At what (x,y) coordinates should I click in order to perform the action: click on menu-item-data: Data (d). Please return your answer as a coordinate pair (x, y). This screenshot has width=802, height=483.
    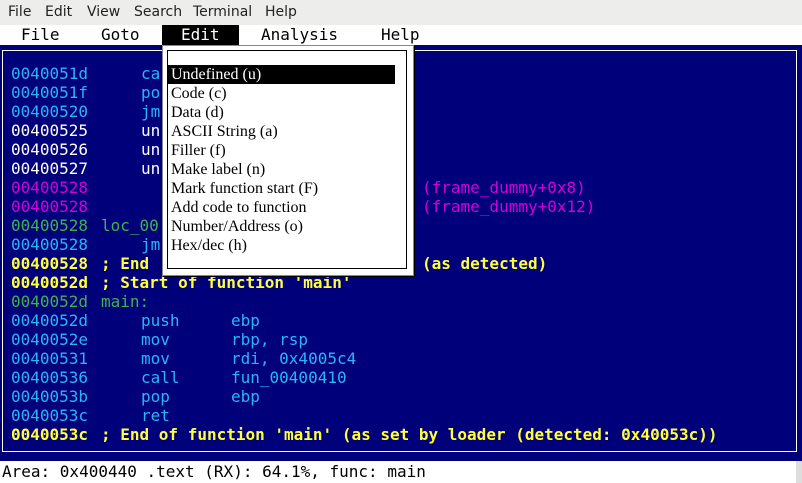
    Looking at the image, I should click on (281, 112).